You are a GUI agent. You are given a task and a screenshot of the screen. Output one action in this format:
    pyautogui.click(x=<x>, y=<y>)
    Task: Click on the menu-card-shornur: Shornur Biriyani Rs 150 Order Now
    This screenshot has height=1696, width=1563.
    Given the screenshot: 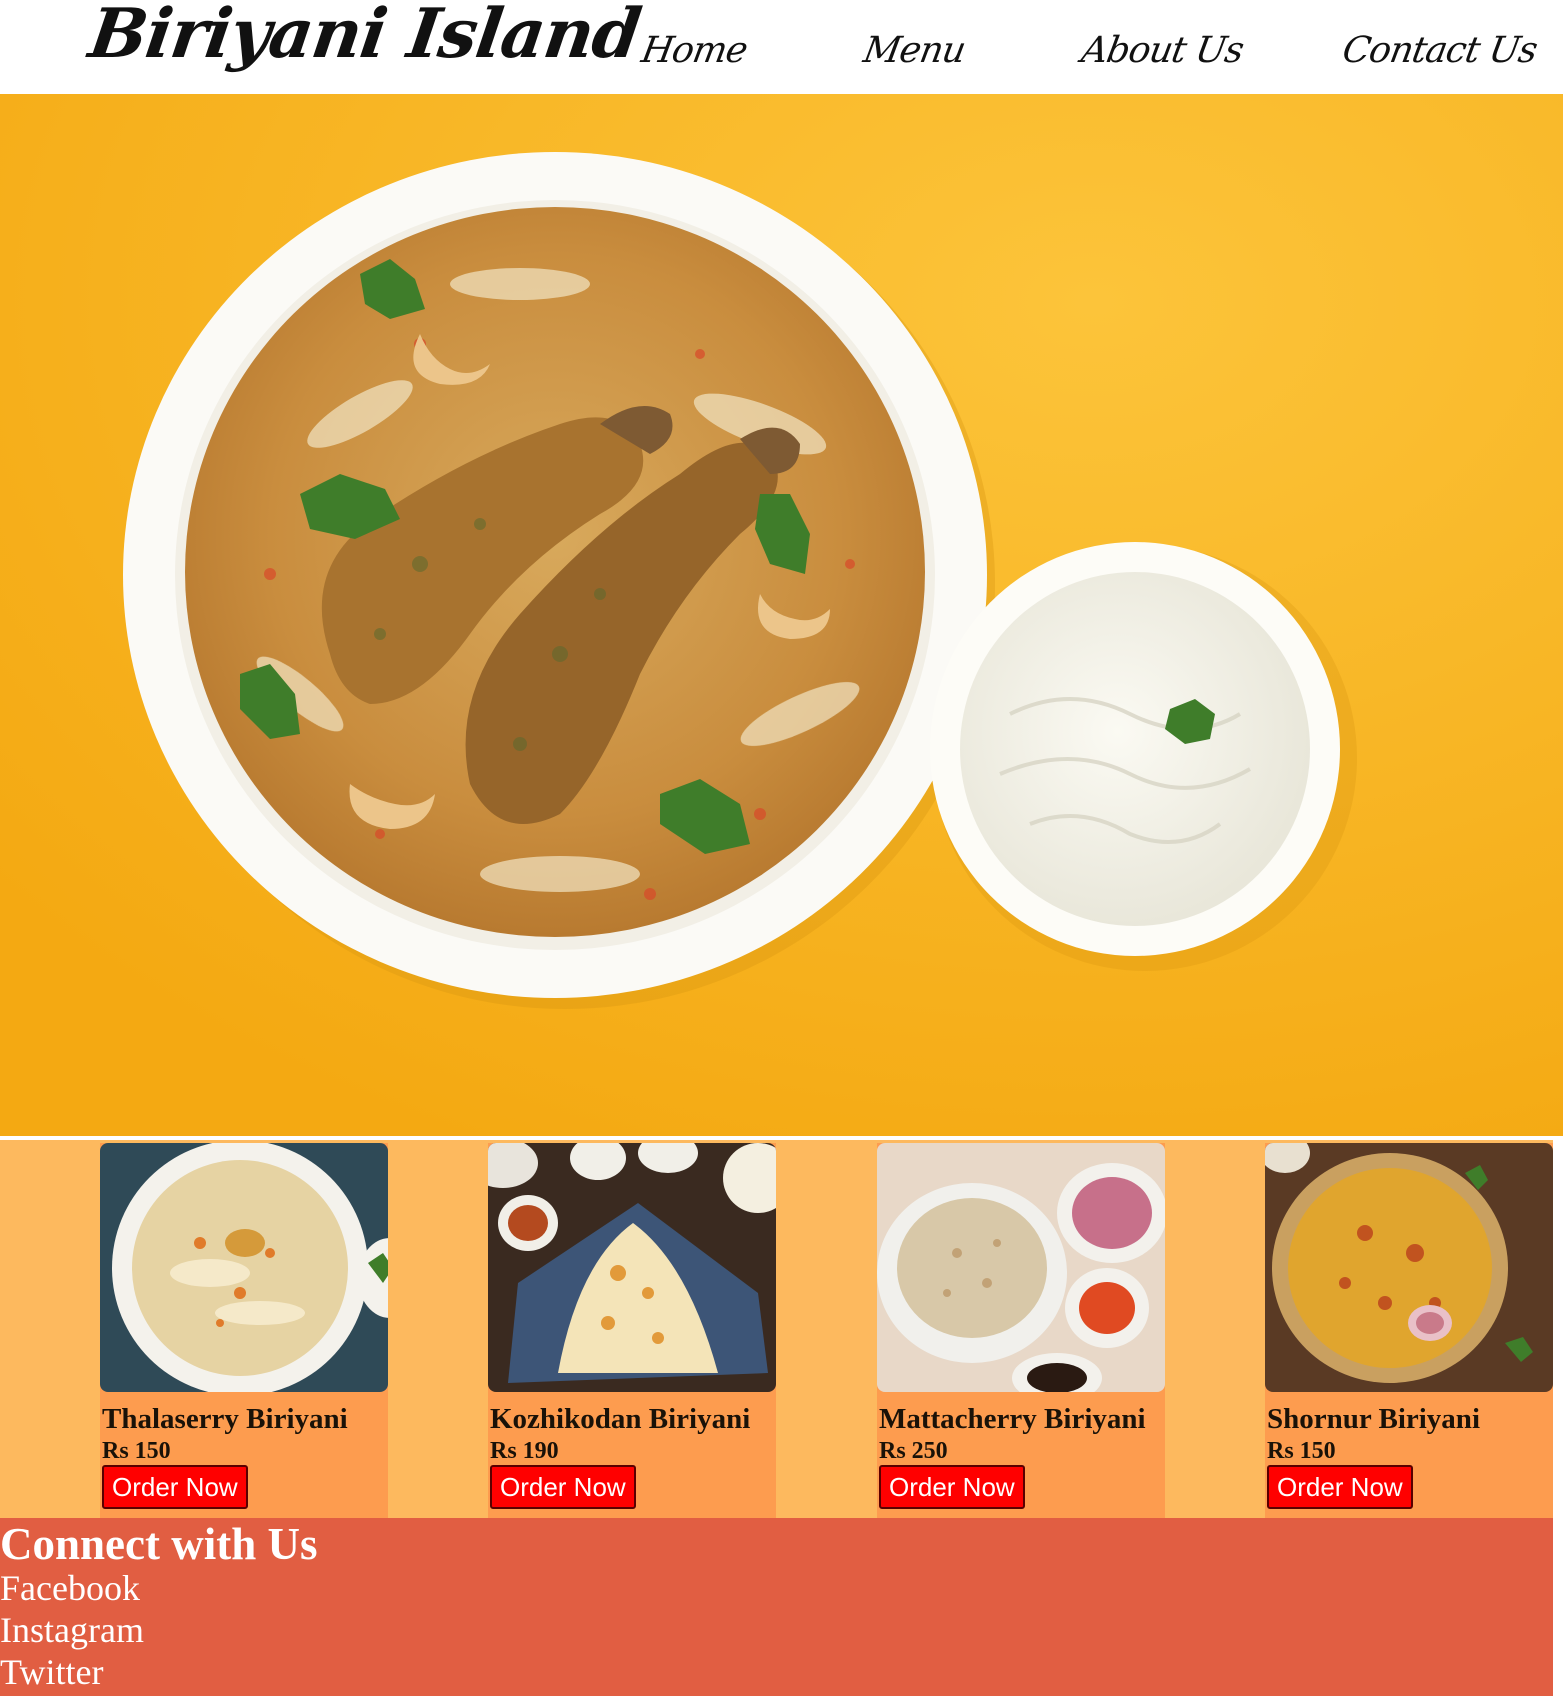 What is the action you would take?
    pyautogui.click(x=1409, y=1330)
    